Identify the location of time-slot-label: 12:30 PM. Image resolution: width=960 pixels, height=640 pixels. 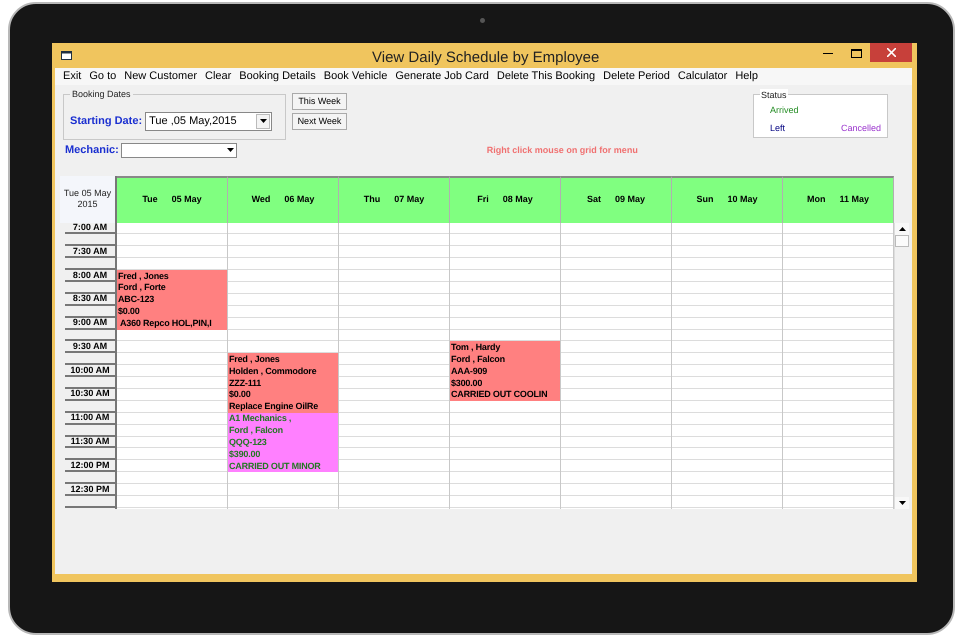
(90, 490).